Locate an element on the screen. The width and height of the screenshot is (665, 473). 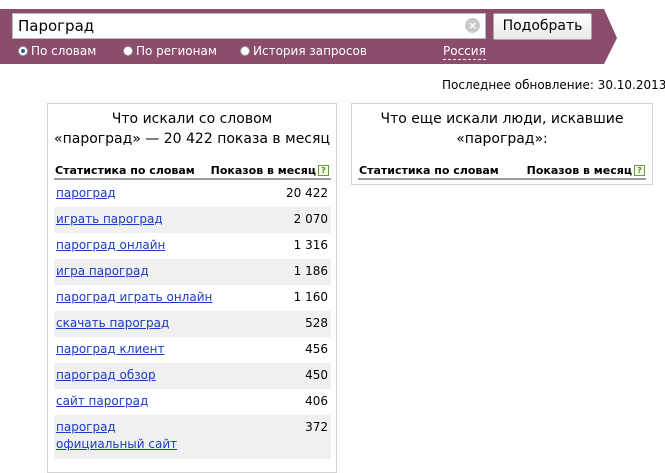
clear-icon: × is located at coordinates (472, 25).